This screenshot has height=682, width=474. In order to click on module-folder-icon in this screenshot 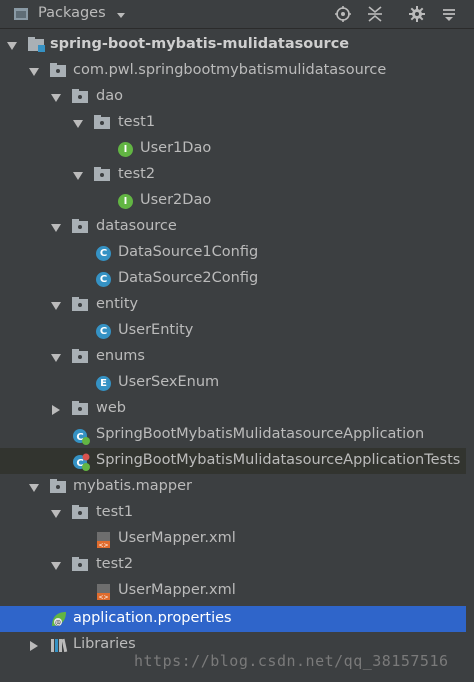, I will do `click(36, 45)`.